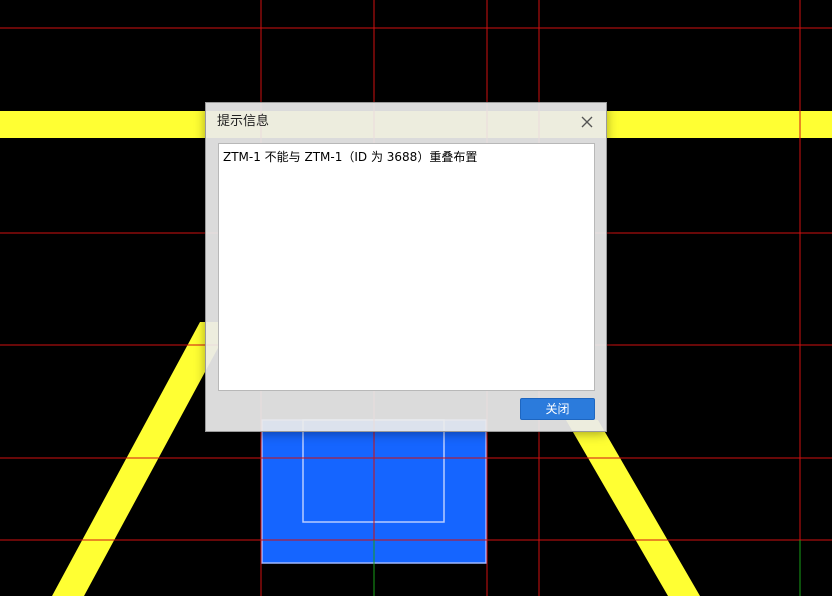 The image size is (832, 596). I want to click on close-icon-glyph, so click(587, 122).